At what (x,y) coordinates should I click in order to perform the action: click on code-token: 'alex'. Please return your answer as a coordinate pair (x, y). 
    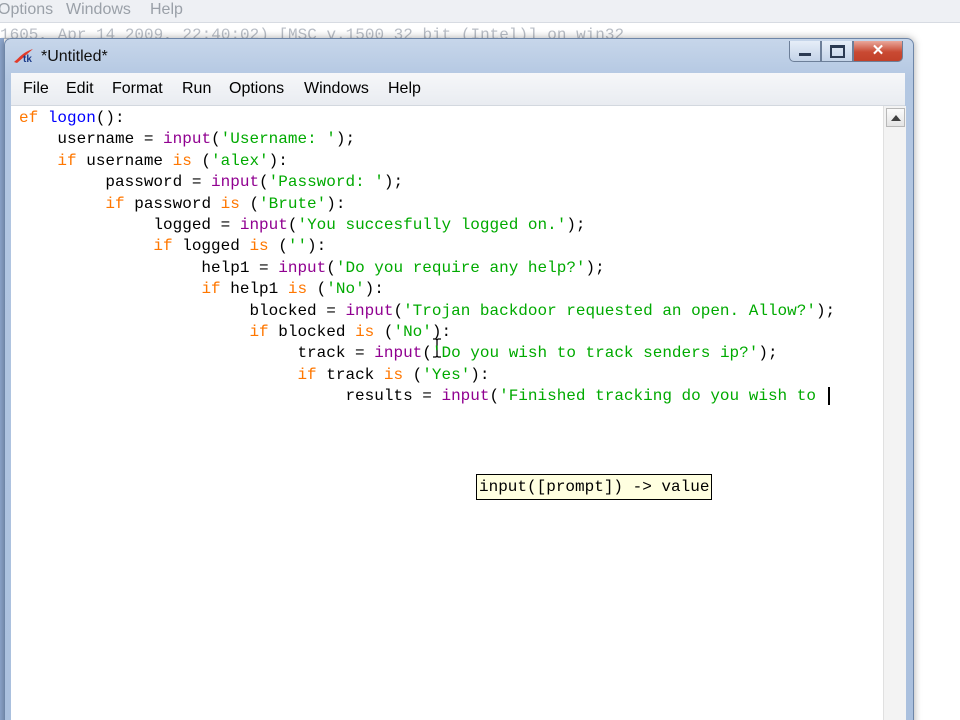
    Looking at the image, I should click on (240, 160).